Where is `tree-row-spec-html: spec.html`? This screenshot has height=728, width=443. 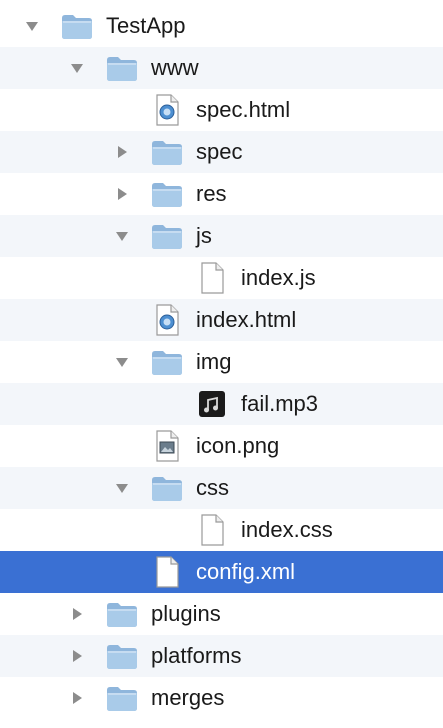
tree-row-spec-html: spec.html is located at coordinates (221, 110).